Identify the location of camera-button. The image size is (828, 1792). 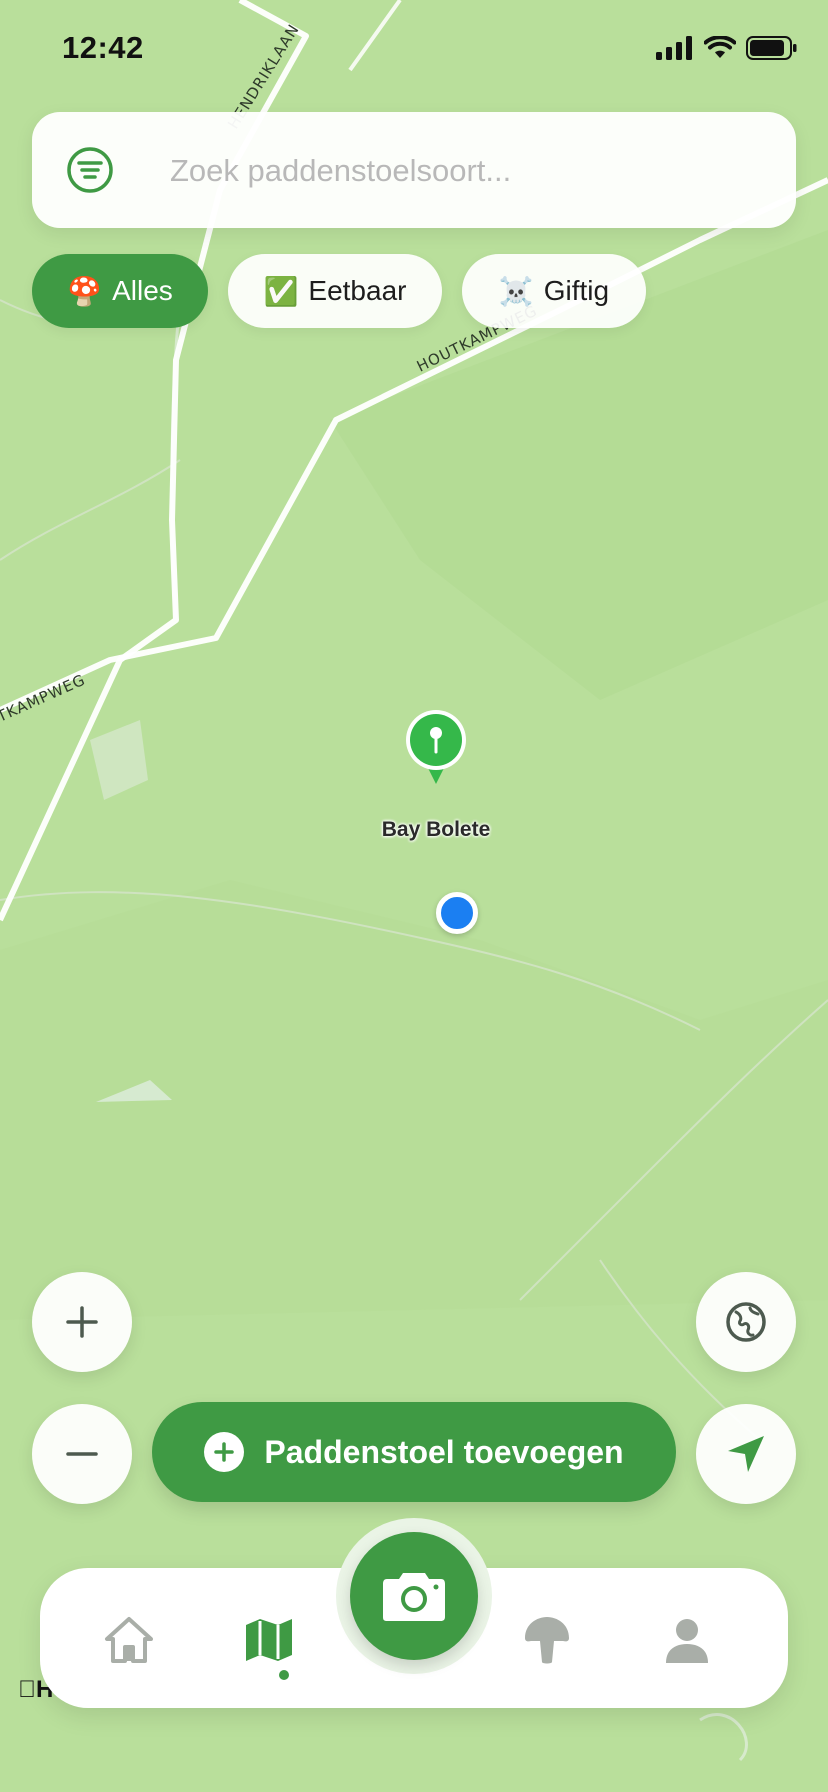
(414, 1596).